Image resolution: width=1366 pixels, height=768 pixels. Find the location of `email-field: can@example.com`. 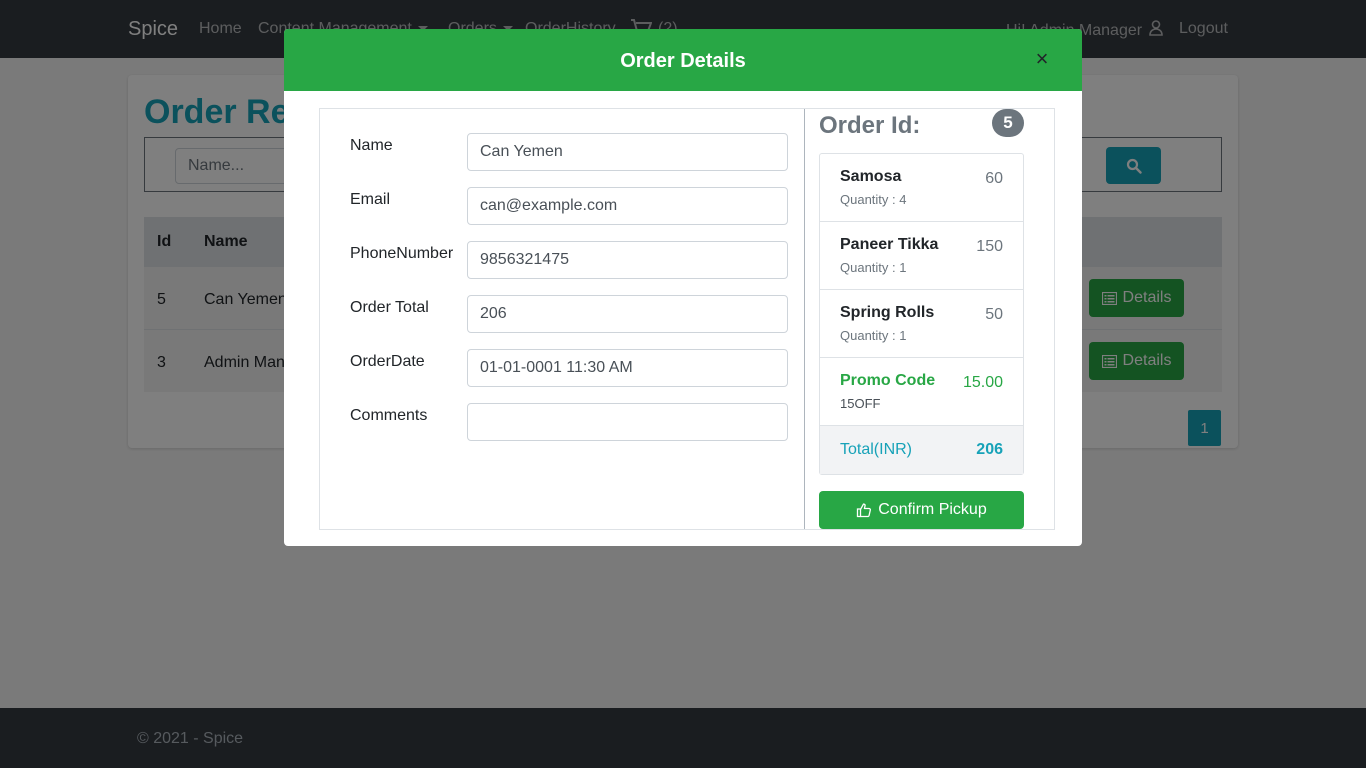

email-field: can@example.com is located at coordinates (627, 206).